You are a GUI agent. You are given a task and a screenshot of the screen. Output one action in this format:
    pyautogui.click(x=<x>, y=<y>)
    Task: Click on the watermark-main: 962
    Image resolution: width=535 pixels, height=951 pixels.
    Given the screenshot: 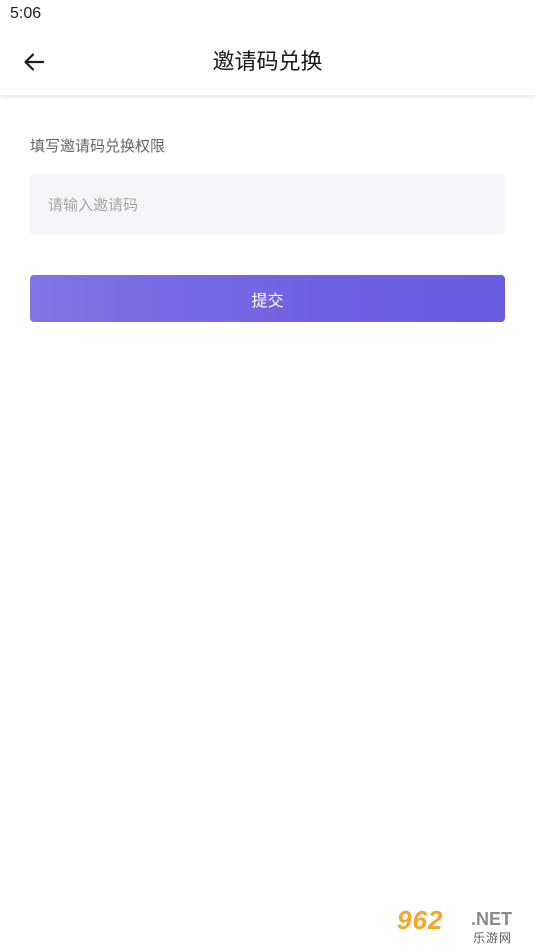 What is the action you would take?
    pyautogui.click(x=420, y=920)
    